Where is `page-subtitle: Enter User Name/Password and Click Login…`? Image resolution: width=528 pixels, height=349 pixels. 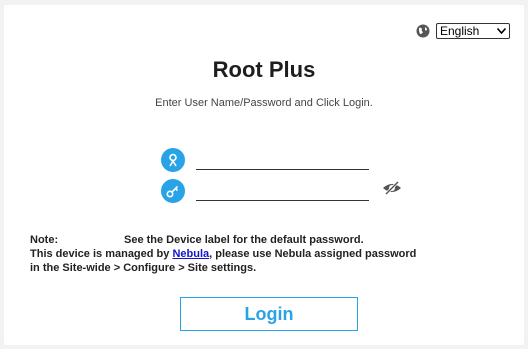 page-subtitle: Enter User Name/Password and Click Login… is located at coordinates (264, 103).